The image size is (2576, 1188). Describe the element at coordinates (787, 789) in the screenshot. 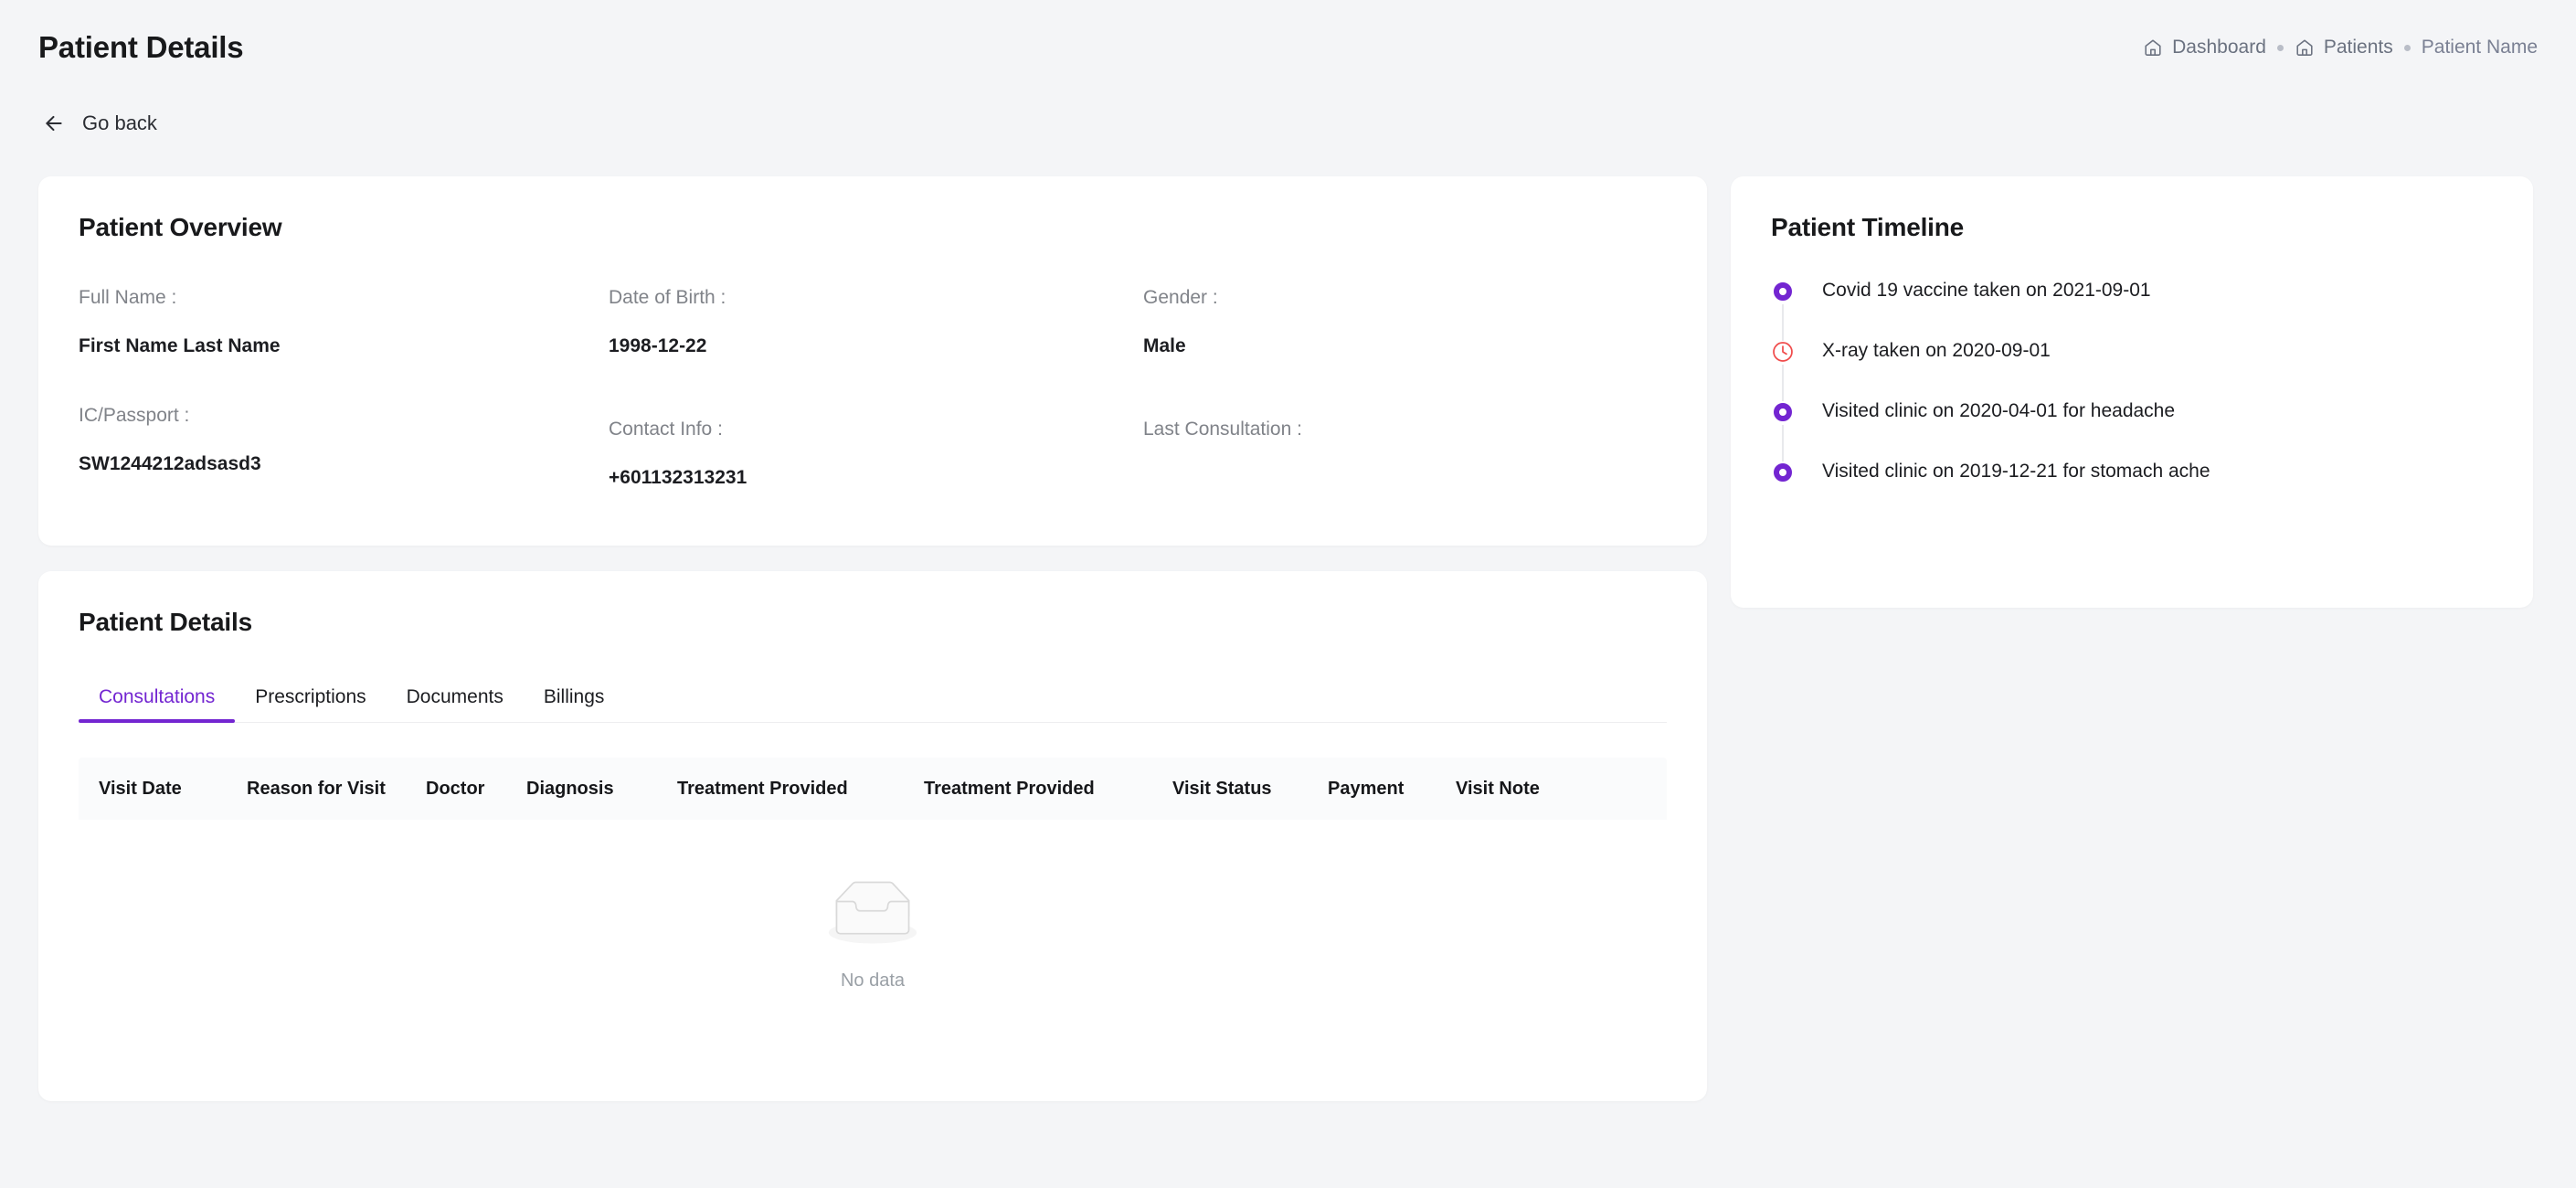

I see `column-header-treatment-provided-1: Treatment Provided` at that location.